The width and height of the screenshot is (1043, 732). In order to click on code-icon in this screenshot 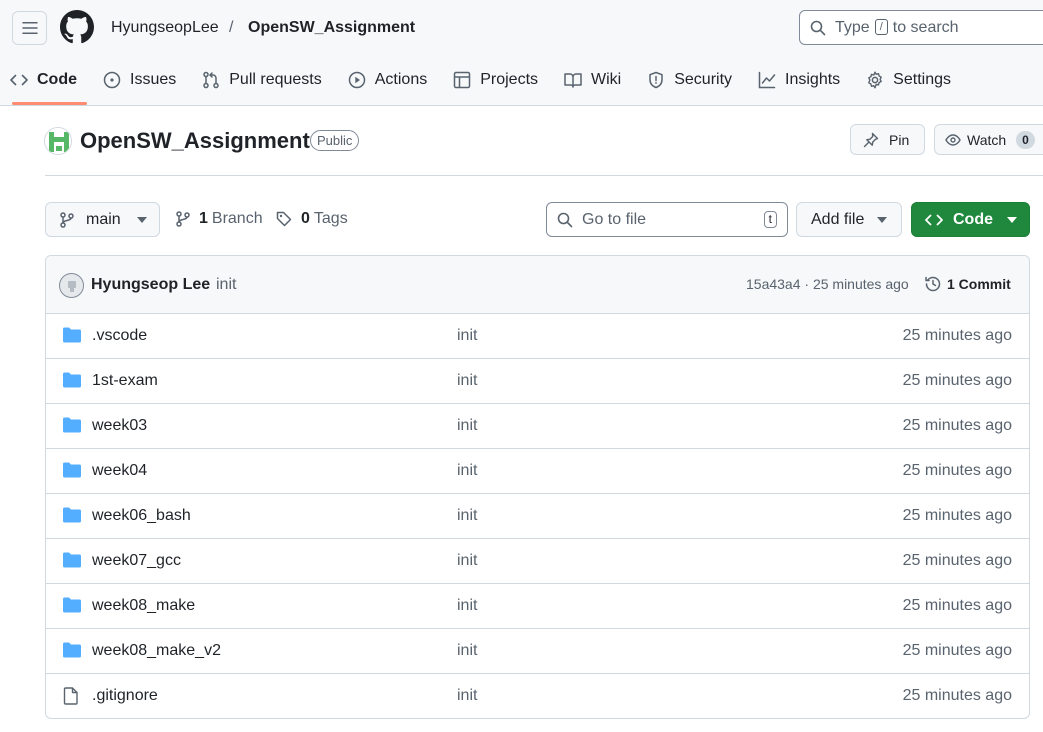, I will do `click(934, 219)`.